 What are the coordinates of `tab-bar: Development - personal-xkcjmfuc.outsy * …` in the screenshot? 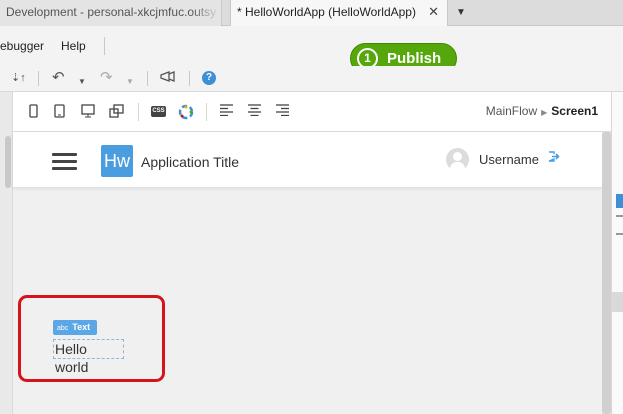 It's located at (311, 13).